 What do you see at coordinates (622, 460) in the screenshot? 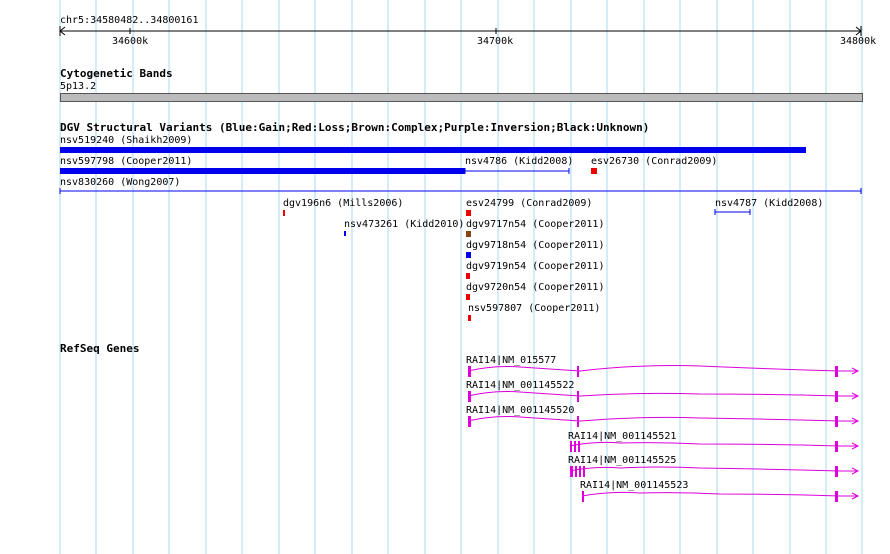
I see `gene-label: RAI14|NM_001145525` at bounding box center [622, 460].